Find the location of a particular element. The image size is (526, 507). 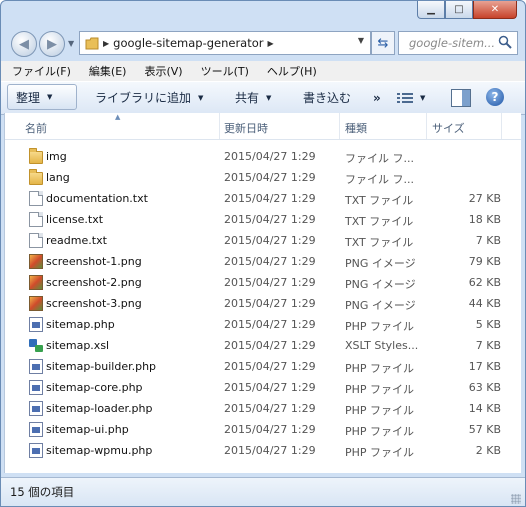

file-row: readme.txt 2015/04/27 1:29 TXT ファイル 7 KB is located at coordinates (263, 240).